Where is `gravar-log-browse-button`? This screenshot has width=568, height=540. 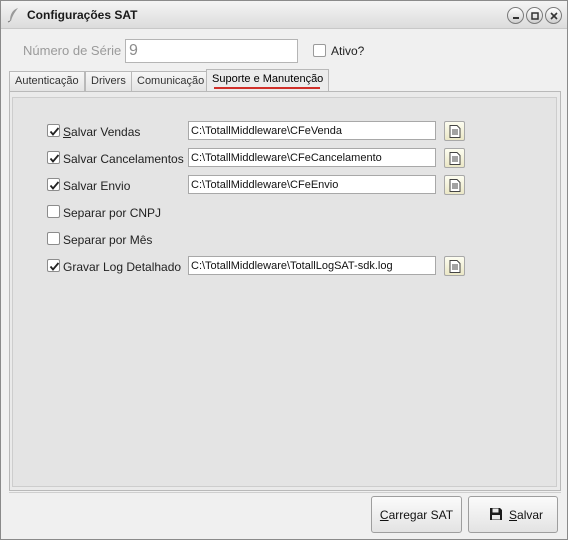
gravar-log-browse-button is located at coordinates (454, 266).